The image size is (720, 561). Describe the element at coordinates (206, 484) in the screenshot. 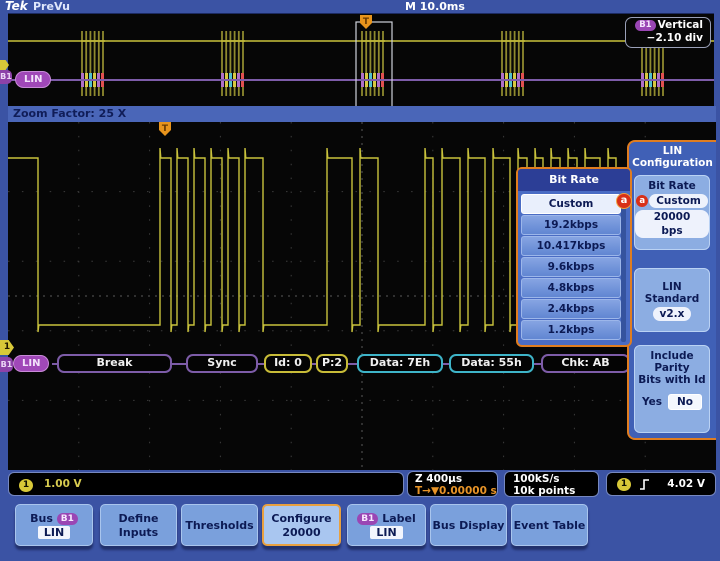

I see `channel1-scale-readout: 1 1.00 V` at that location.